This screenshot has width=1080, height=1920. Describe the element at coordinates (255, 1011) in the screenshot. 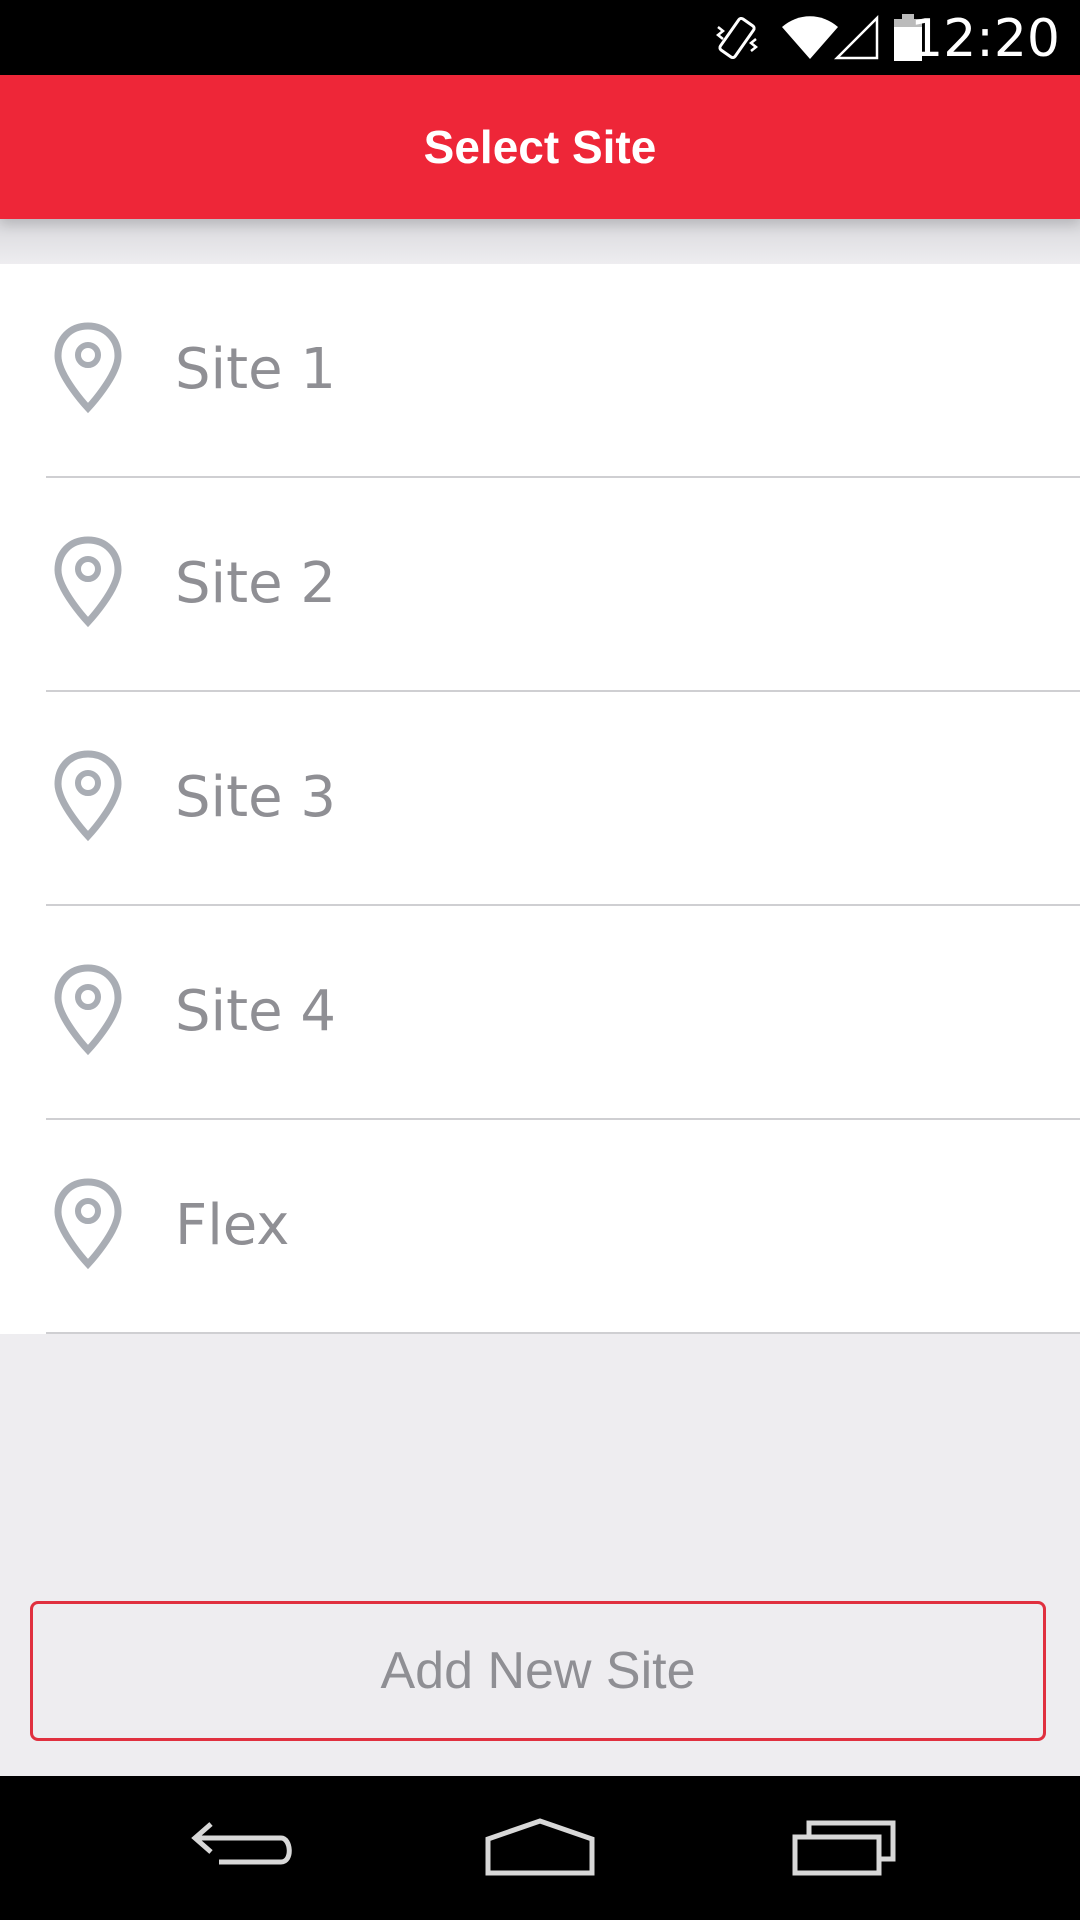

I see `site-label: Site 4` at that location.